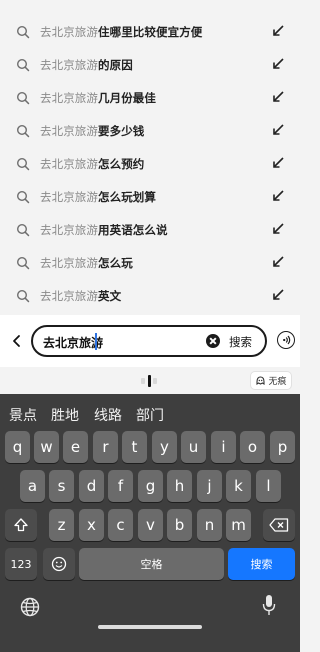 The image size is (320, 652). What do you see at coordinates (121, 31) in the screenshot?
I see `suggestion-text: 去北京旅游住哪里比较便宜方便` at bounding box center [121, 31].